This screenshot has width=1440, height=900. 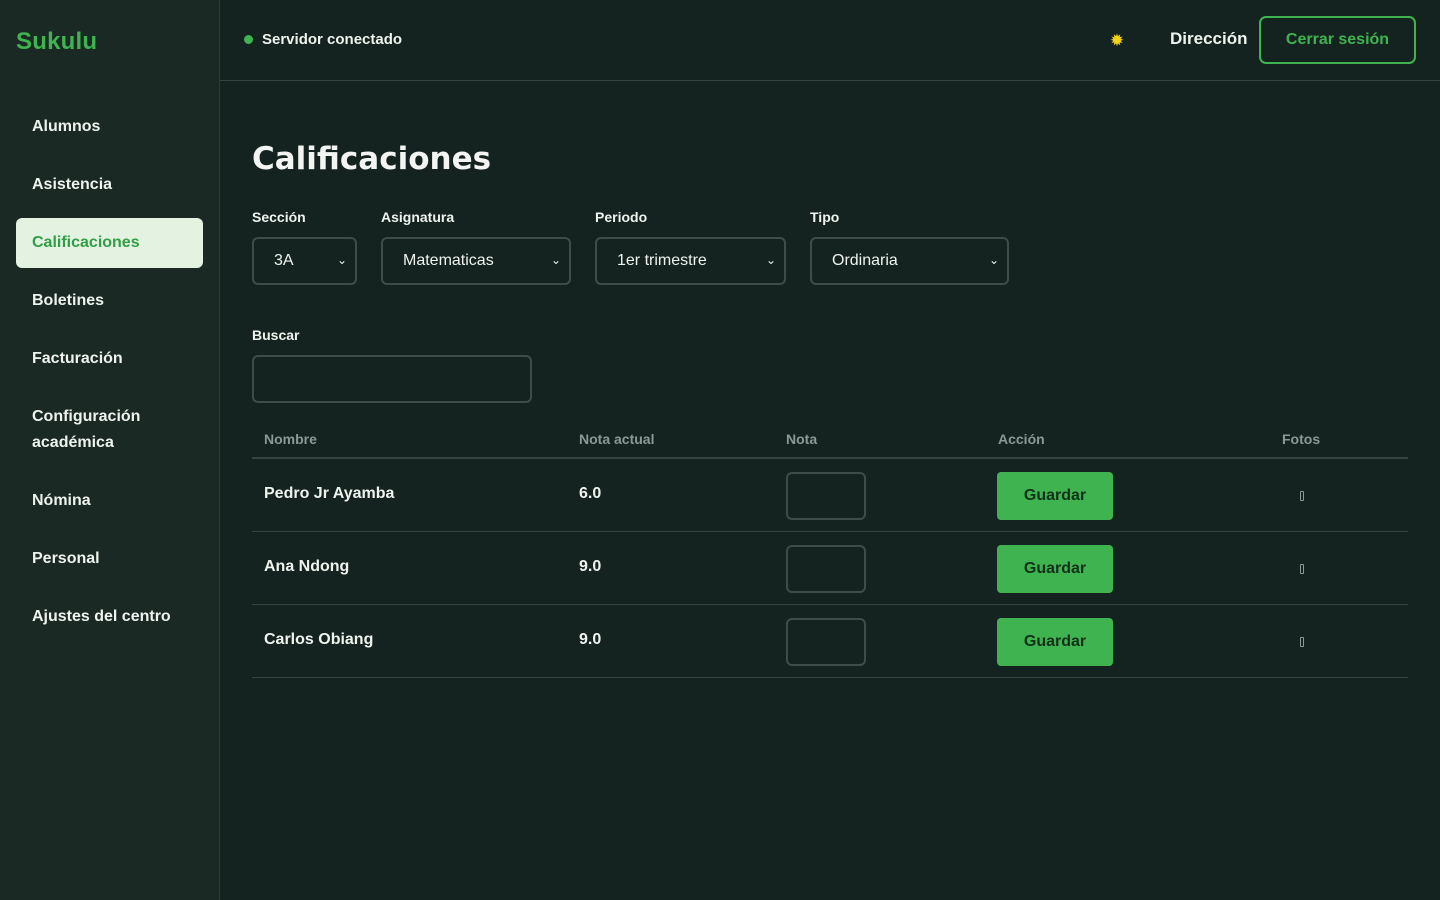 What do you see at coordinates (372, 159) in the screenshot?
I see `page-title: Calificaciones` at bounding box center [372, 159].